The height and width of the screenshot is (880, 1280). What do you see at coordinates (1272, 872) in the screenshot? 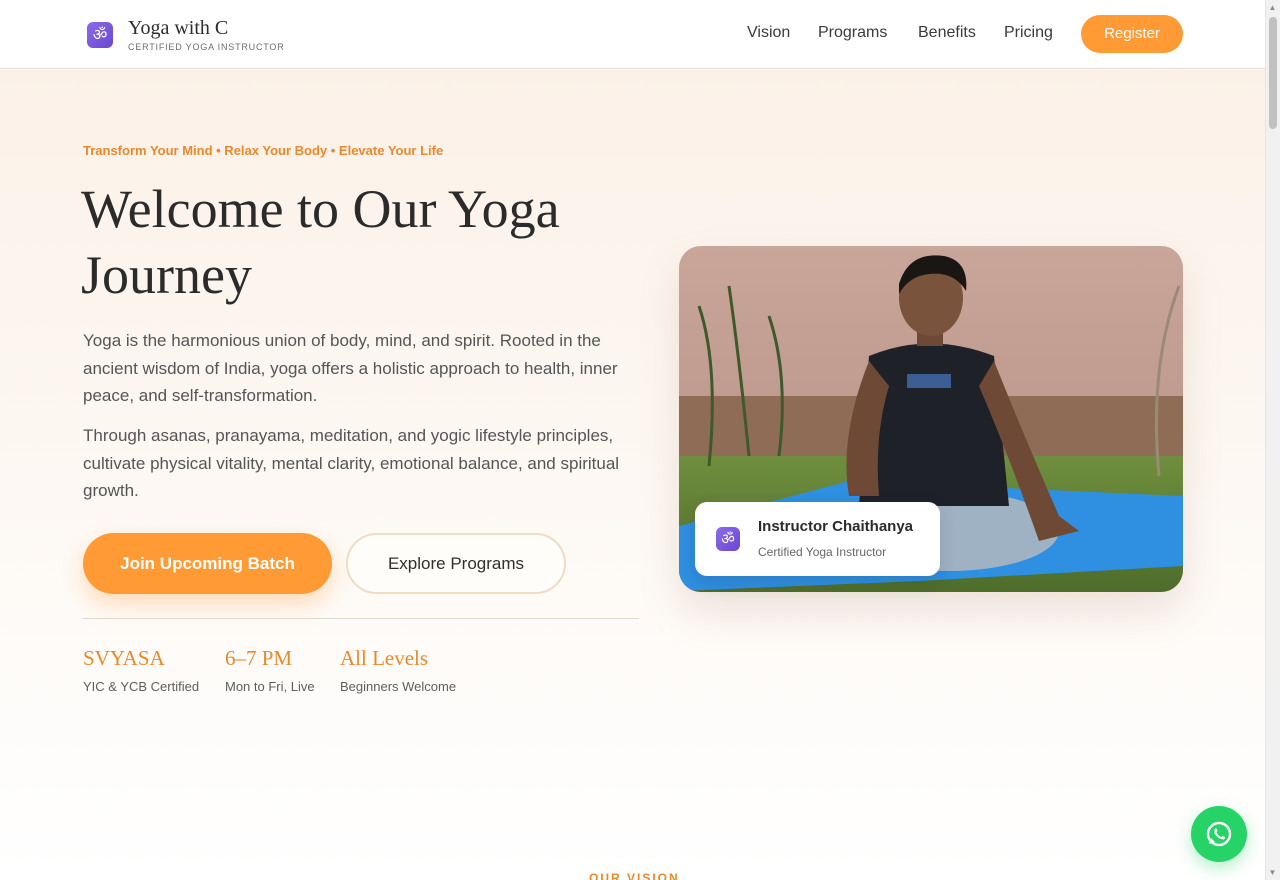
I see `scroll-down-arrow-icon: ▼` at bounding box center [1272, 872].